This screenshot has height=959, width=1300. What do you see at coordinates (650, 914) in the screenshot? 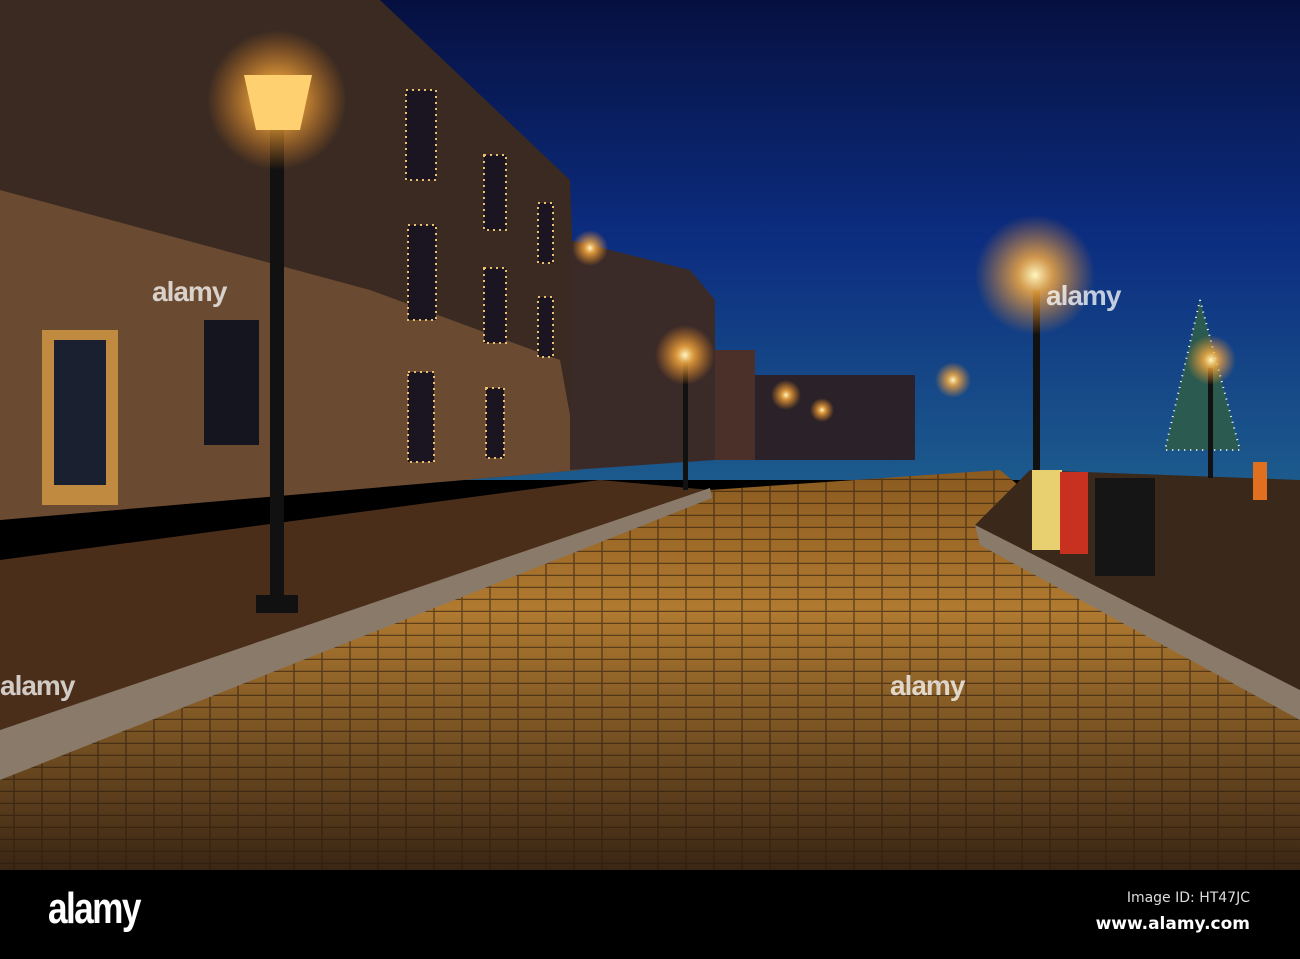
I see `footer-bar: alamy Image ID: HT47JC www.alamy.com` at bounding box center [650, 914].